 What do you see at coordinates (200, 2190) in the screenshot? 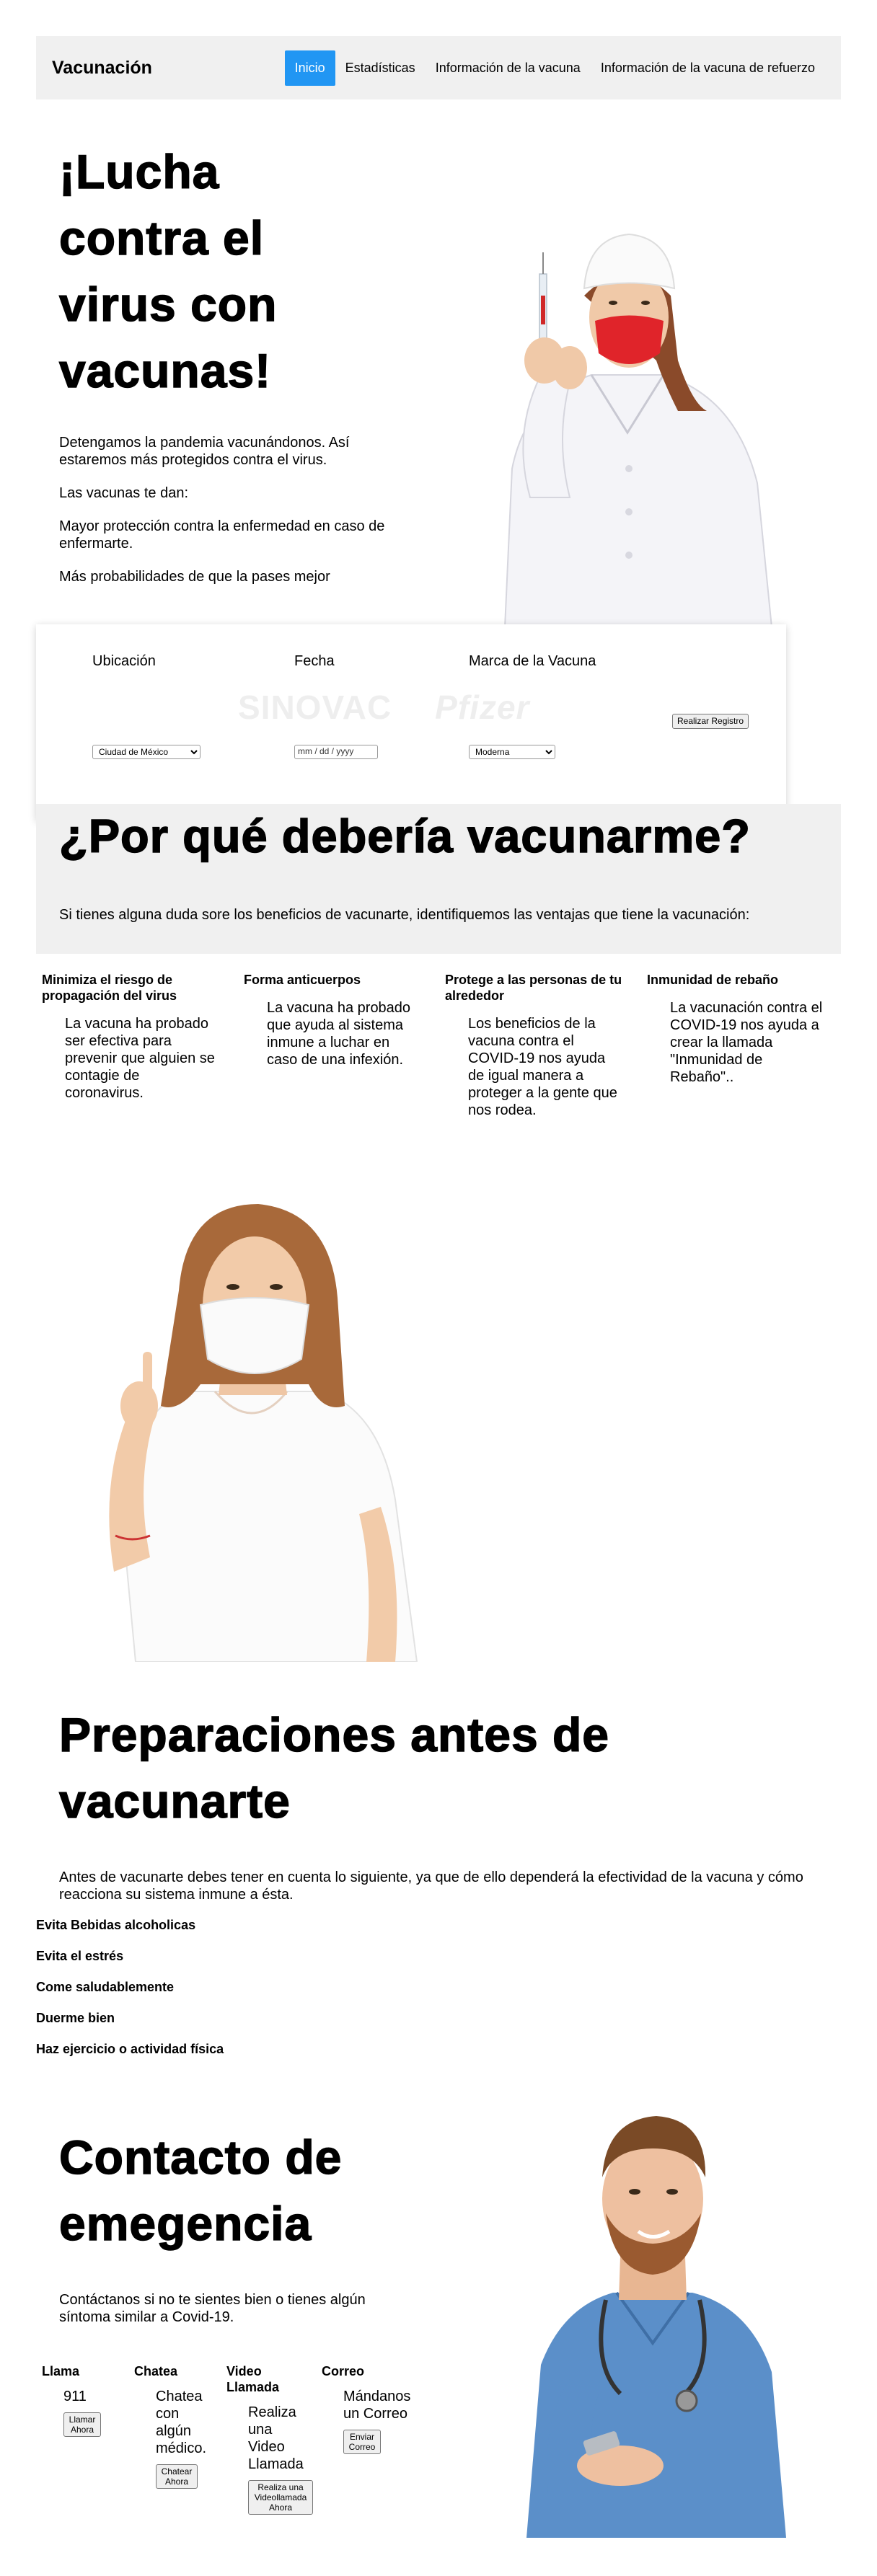
I see `contact-title: Contacto de emegencia` at bounding box center [200, 2190].